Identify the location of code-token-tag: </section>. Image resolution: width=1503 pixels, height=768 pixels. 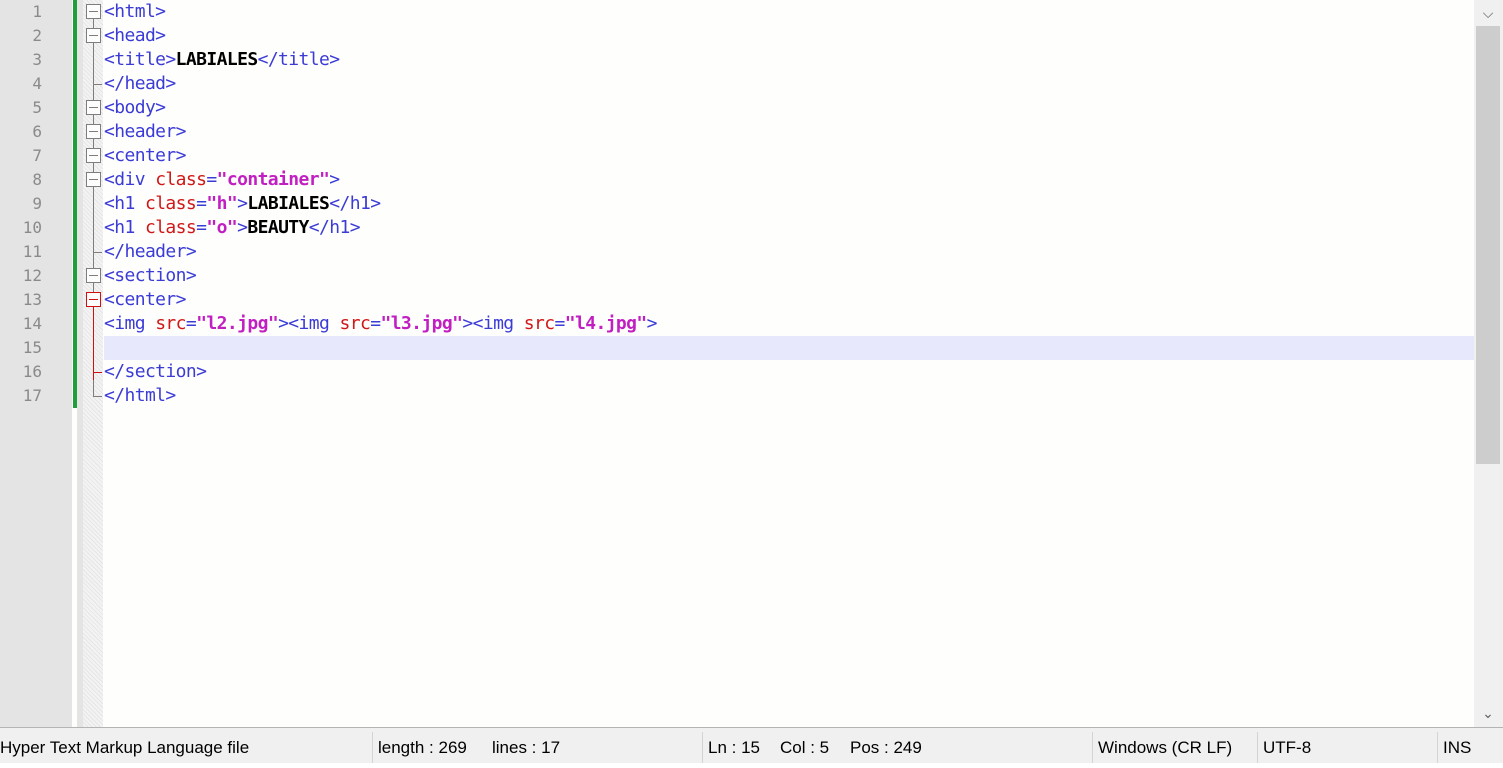
(155, 371).